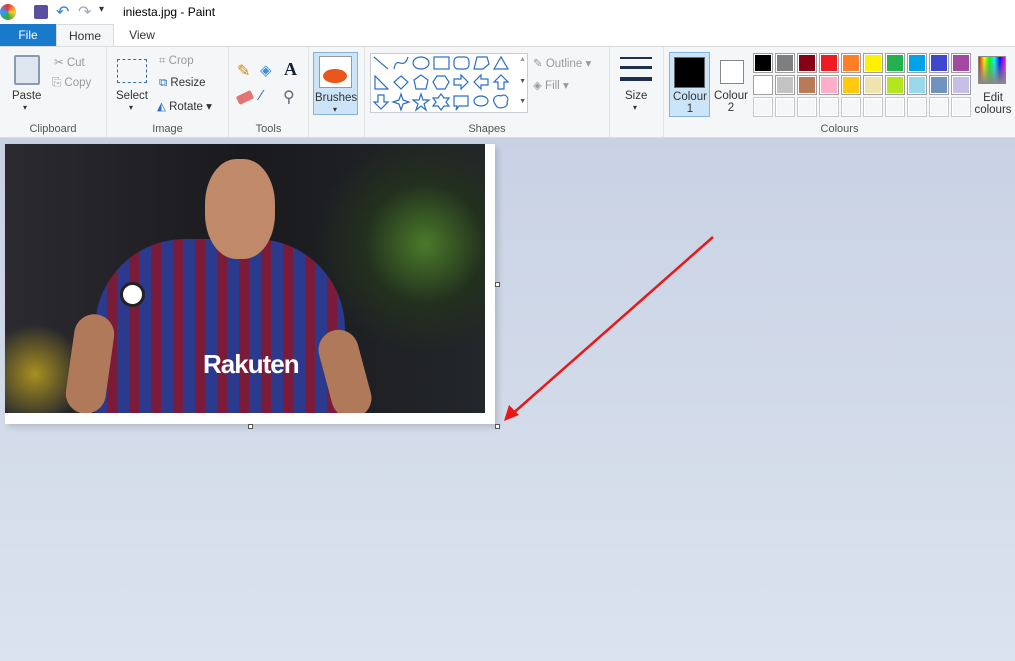  What do you see at coordinates (182, 83) in the screenshot?
I see `resize-button: ⧉ Resize` at bounding box center [182, 83].